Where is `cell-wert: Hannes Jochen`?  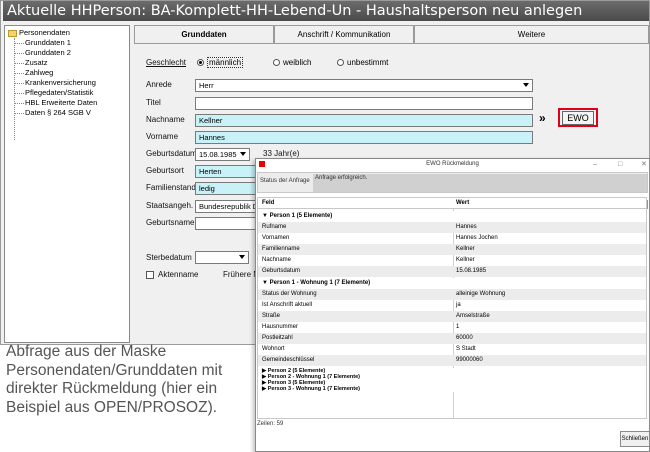 cell-wert: Hannes Jochen is located at coordinates (477, 238).